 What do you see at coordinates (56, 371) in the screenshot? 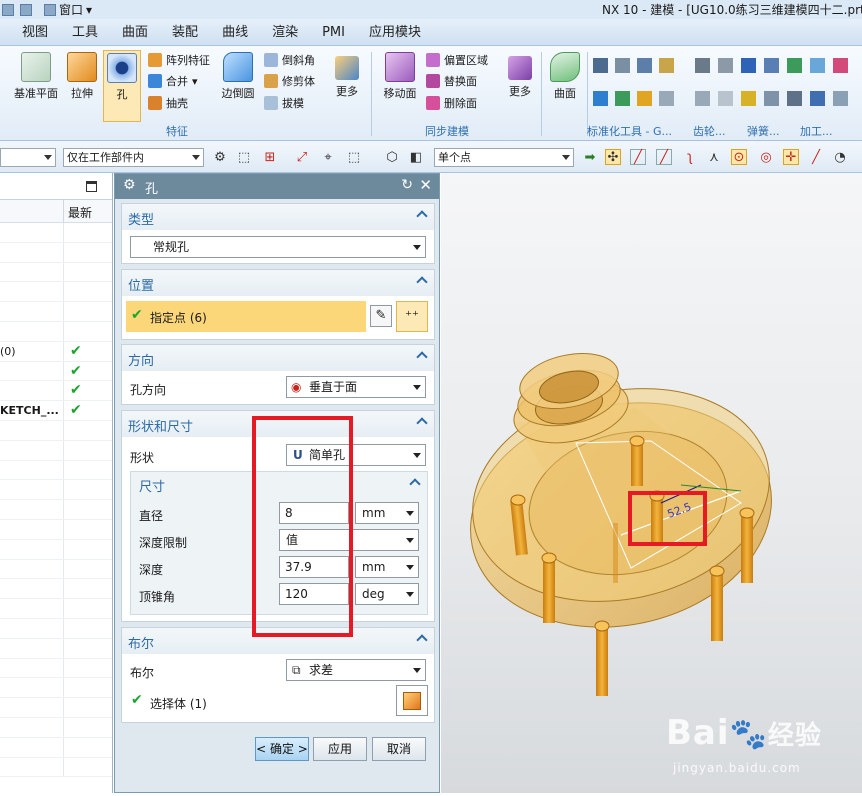
I see `navigator-row: ✔` at bounding box center [56, 371].